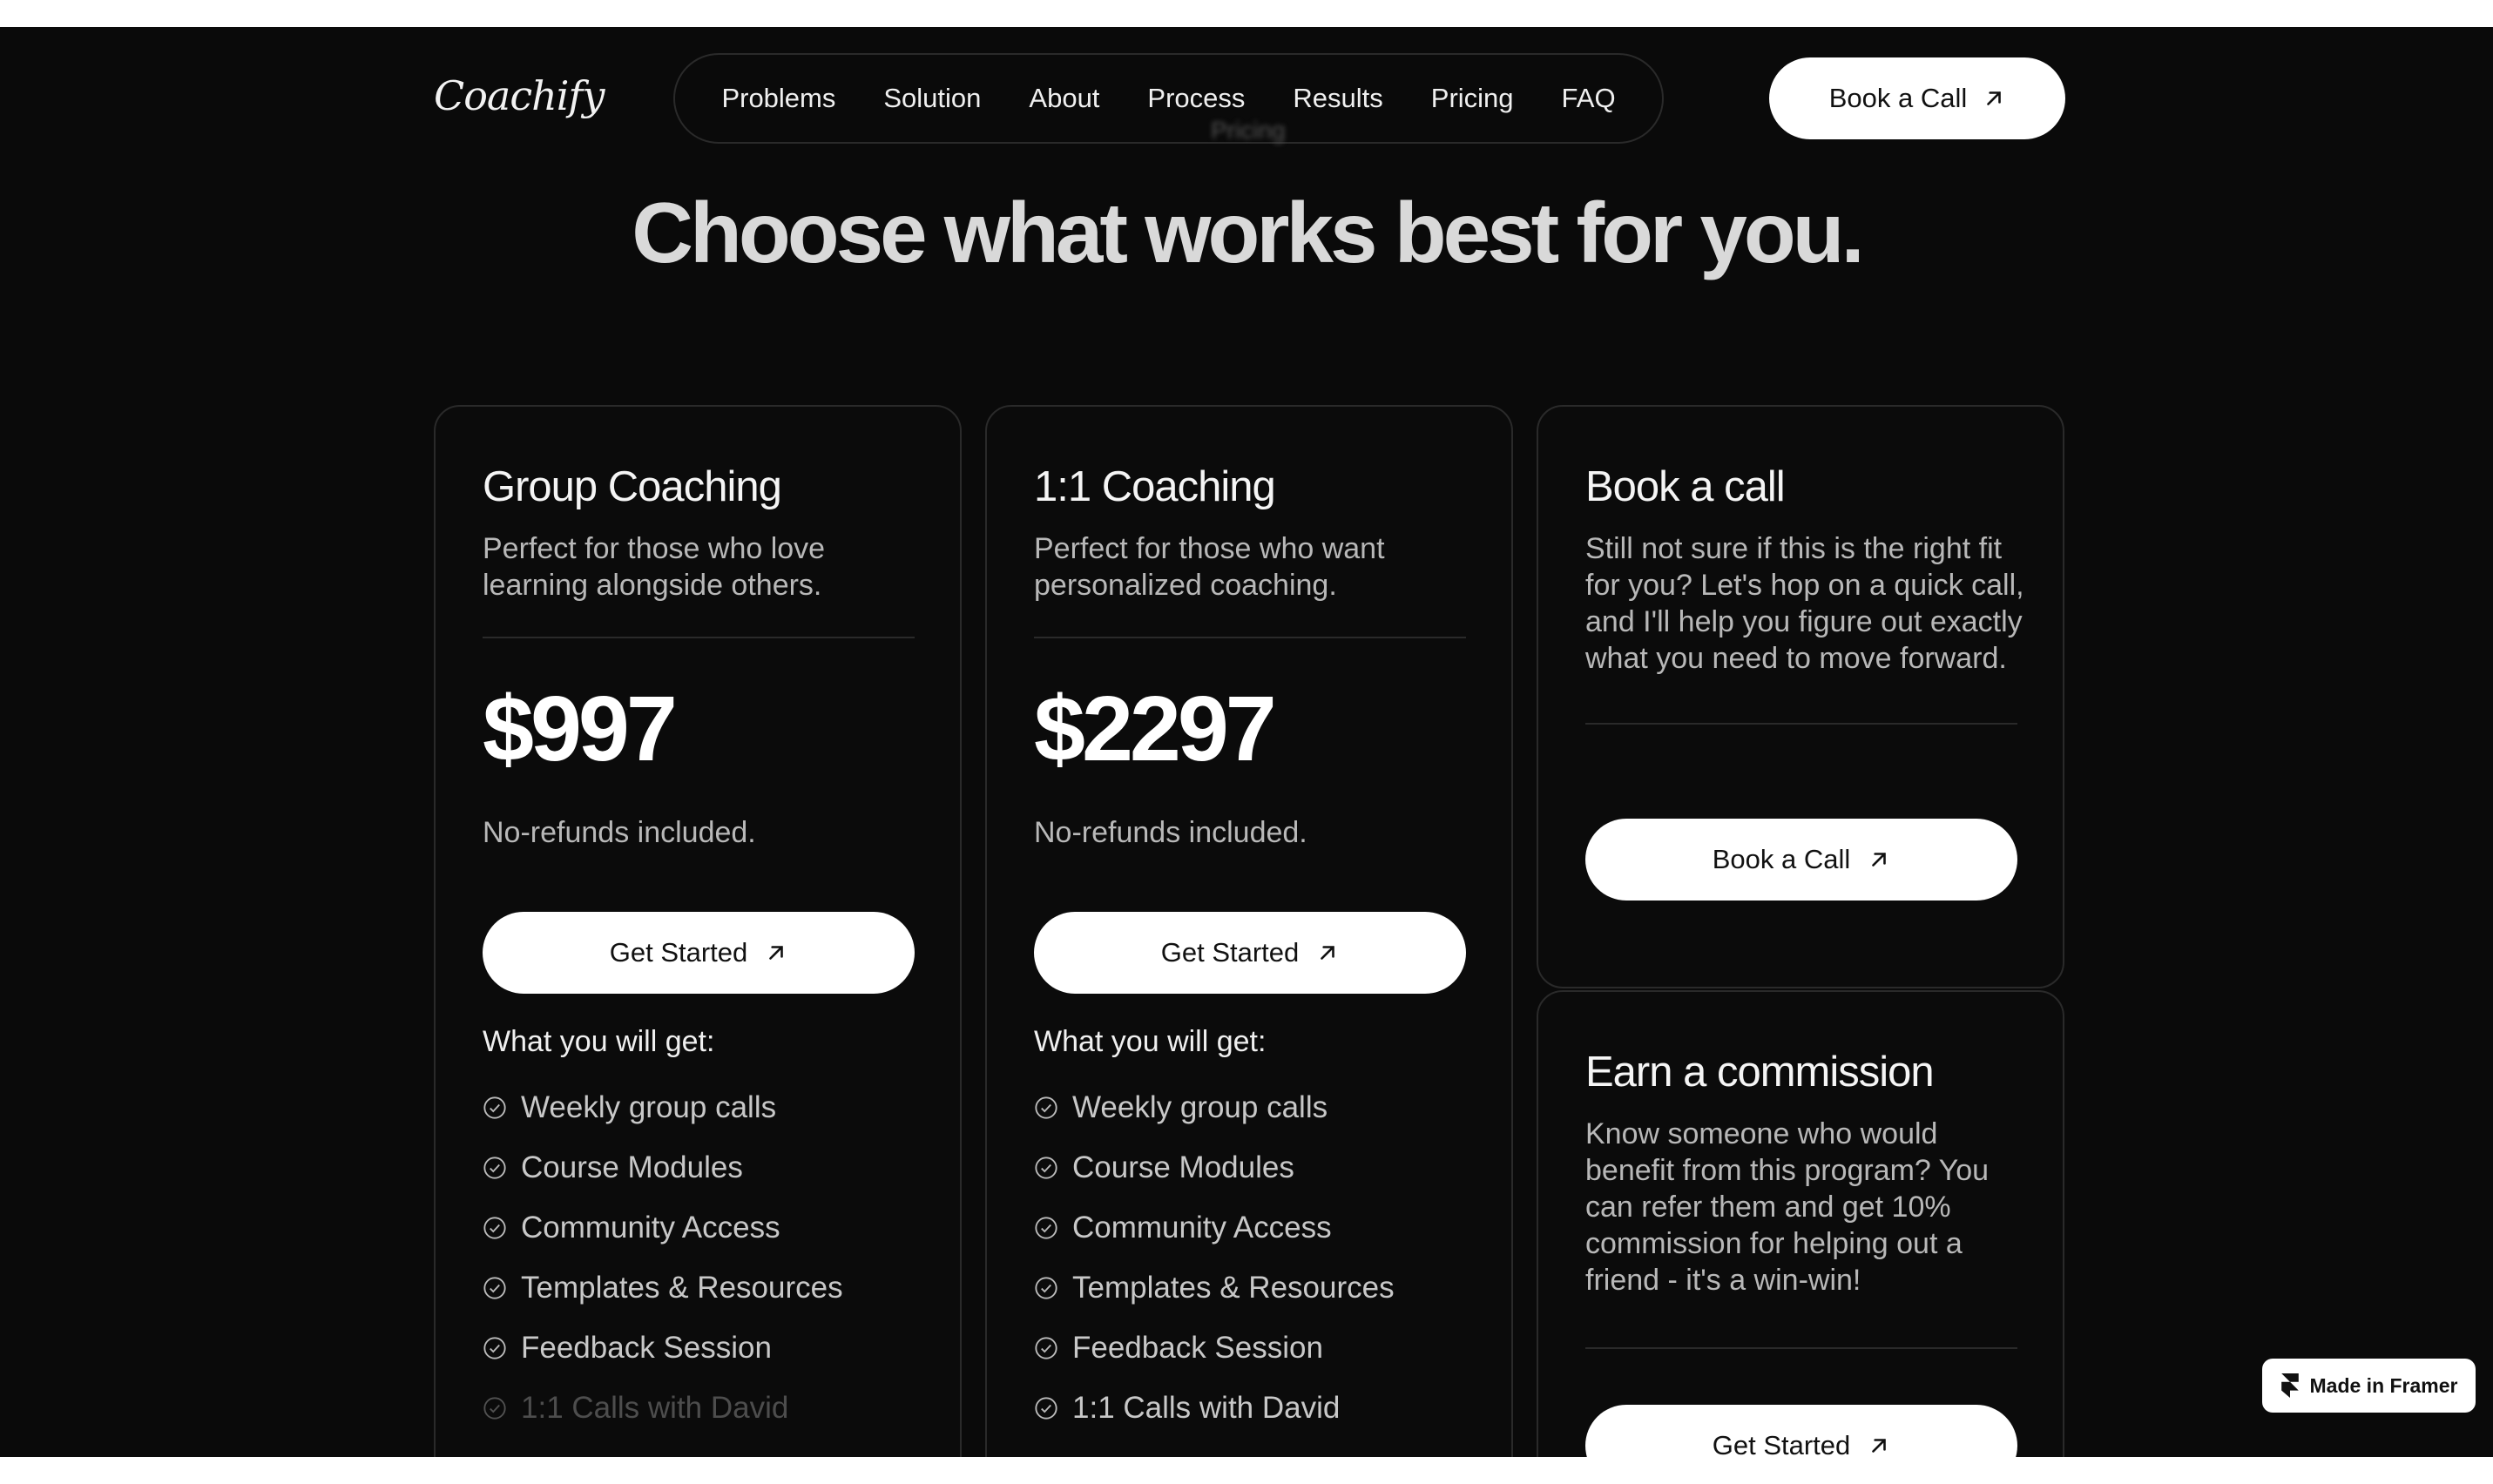  What do you see at coordinates (520, 95) in the screenshot?
I see `brand-logo: Coachify` at bounding box center [520, 95].